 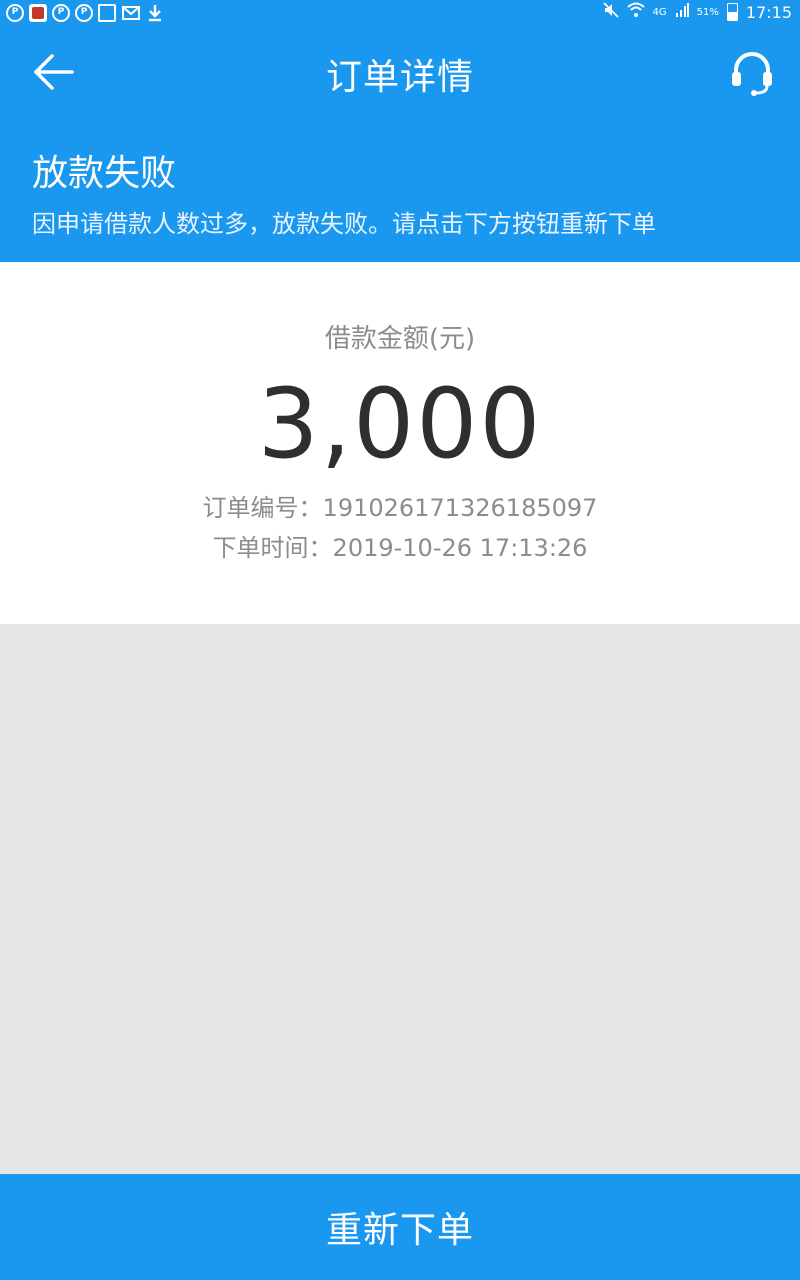 I want to click on mute-icon, so click(x=610, y=12).